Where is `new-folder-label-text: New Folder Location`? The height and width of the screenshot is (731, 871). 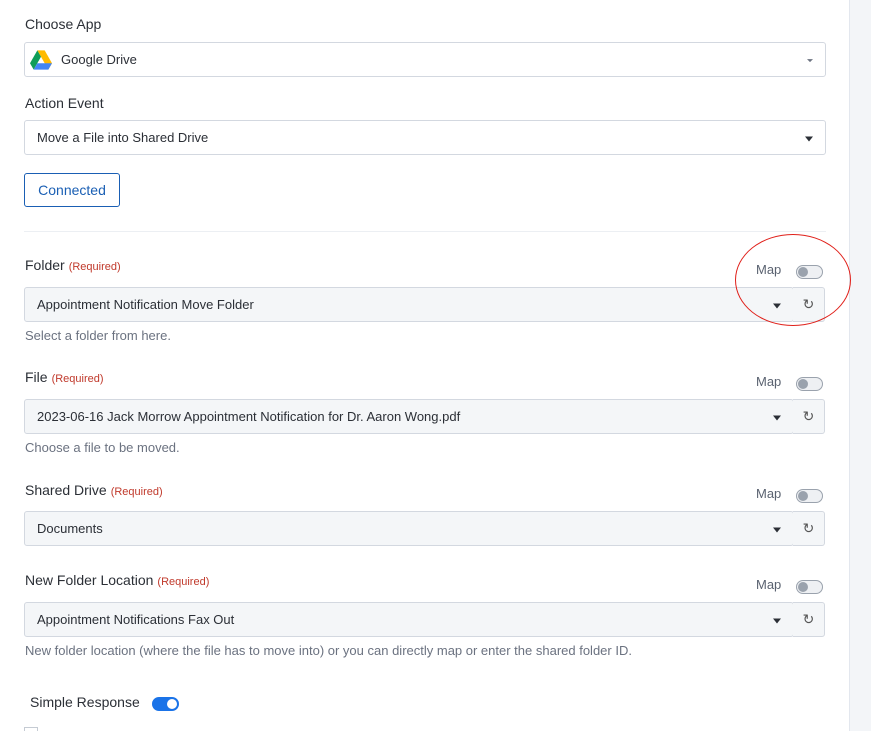 new-folder-label-text: New Folder Location is located at coordinates (89, 580).